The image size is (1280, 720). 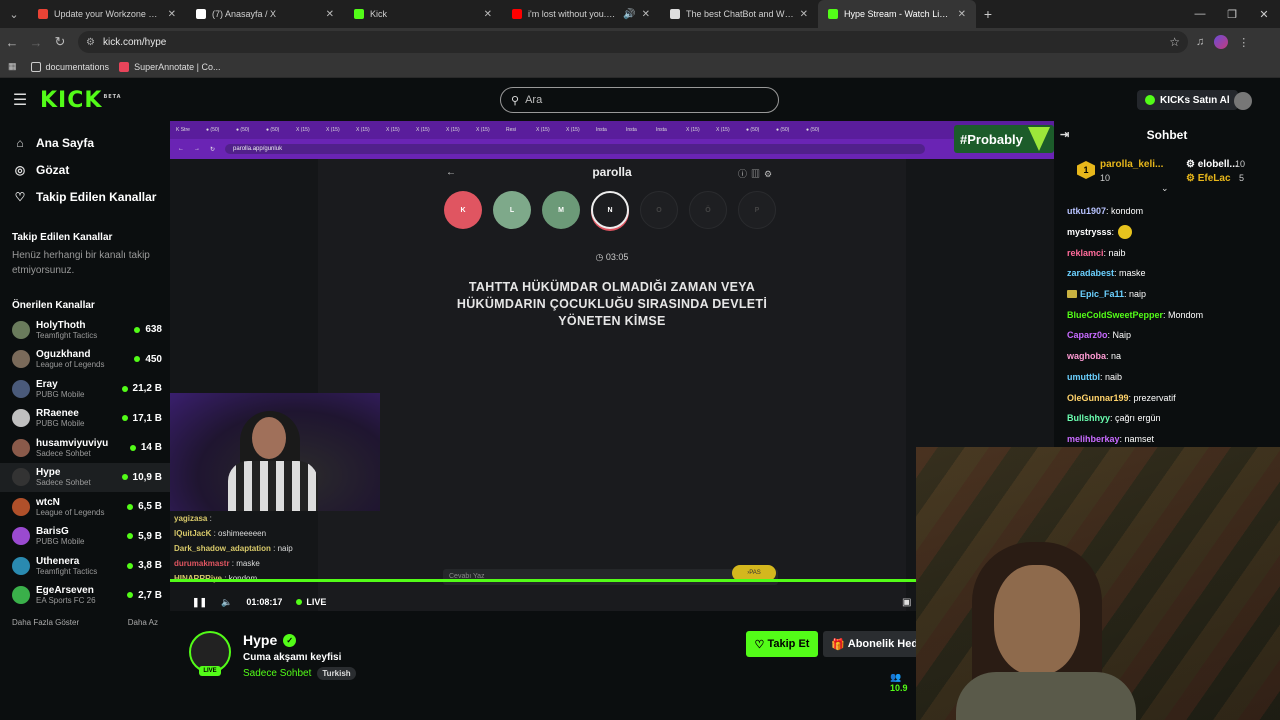 What do you see at coordinates (85, 142) in the screenshot?
I see `nav-home: ⌂ Ana Sayfa` at bounding box center [85, 142].